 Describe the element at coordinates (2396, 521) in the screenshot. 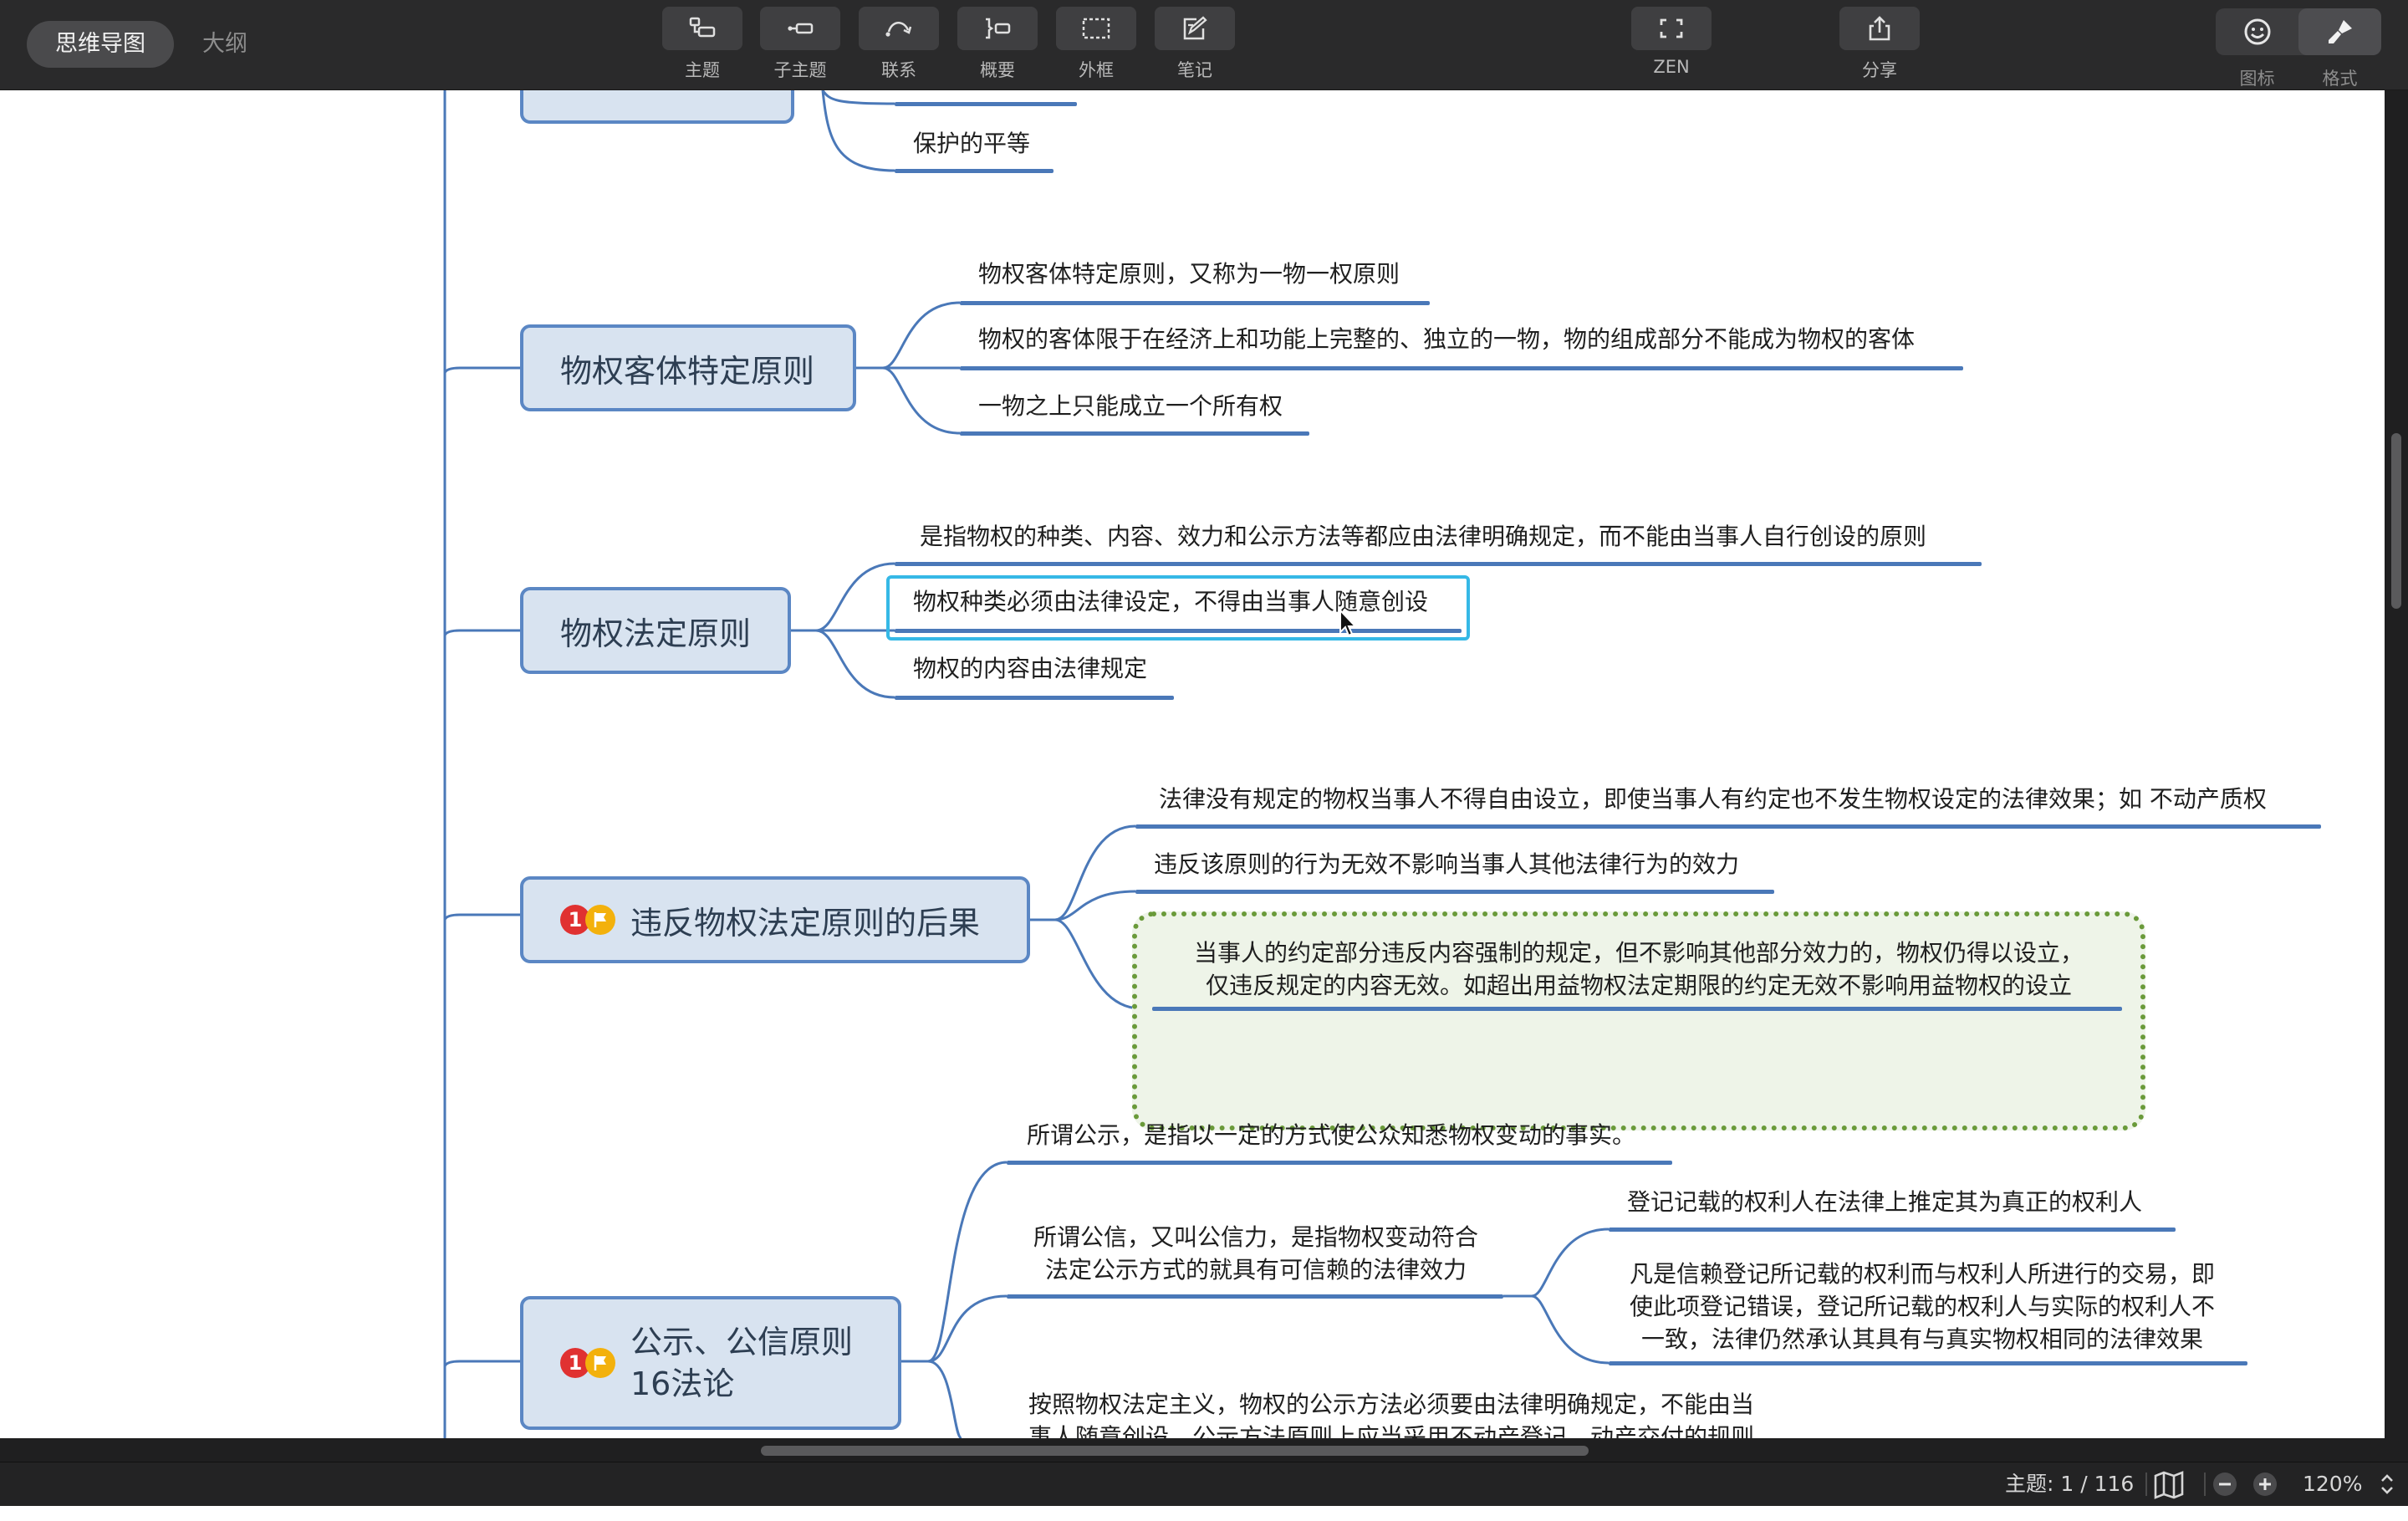

I see `vertical-scroll-thumb` at that location.